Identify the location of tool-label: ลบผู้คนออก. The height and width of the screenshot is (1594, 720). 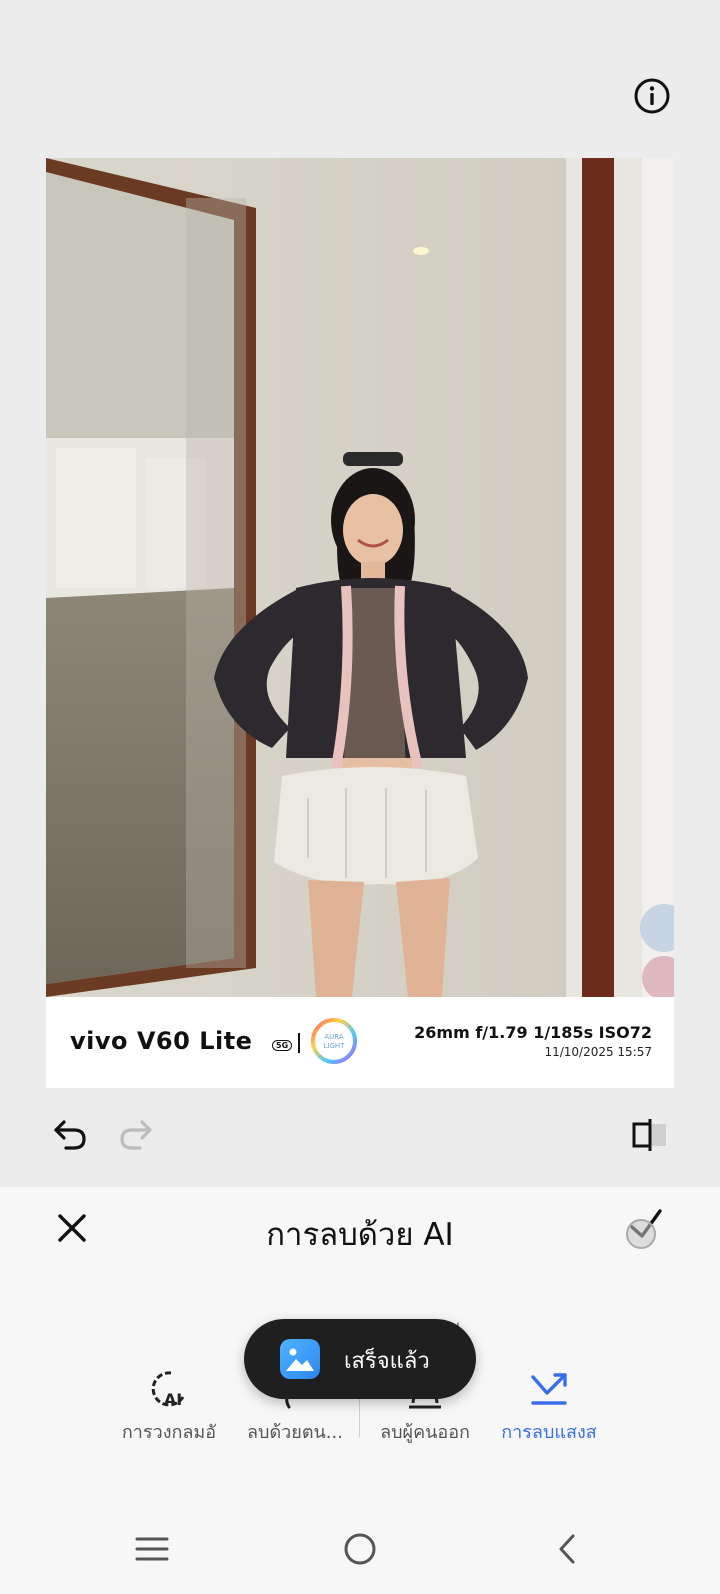
(425, 1432).